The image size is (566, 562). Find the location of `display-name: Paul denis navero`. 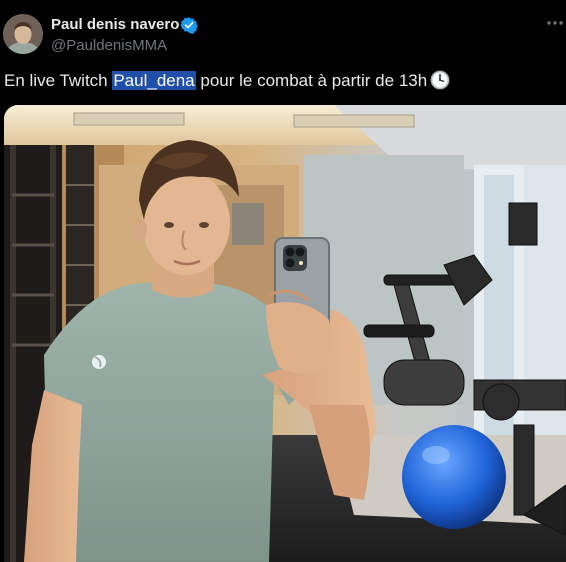

display-name: Paul denis navero is located at coordinates (115, 24).